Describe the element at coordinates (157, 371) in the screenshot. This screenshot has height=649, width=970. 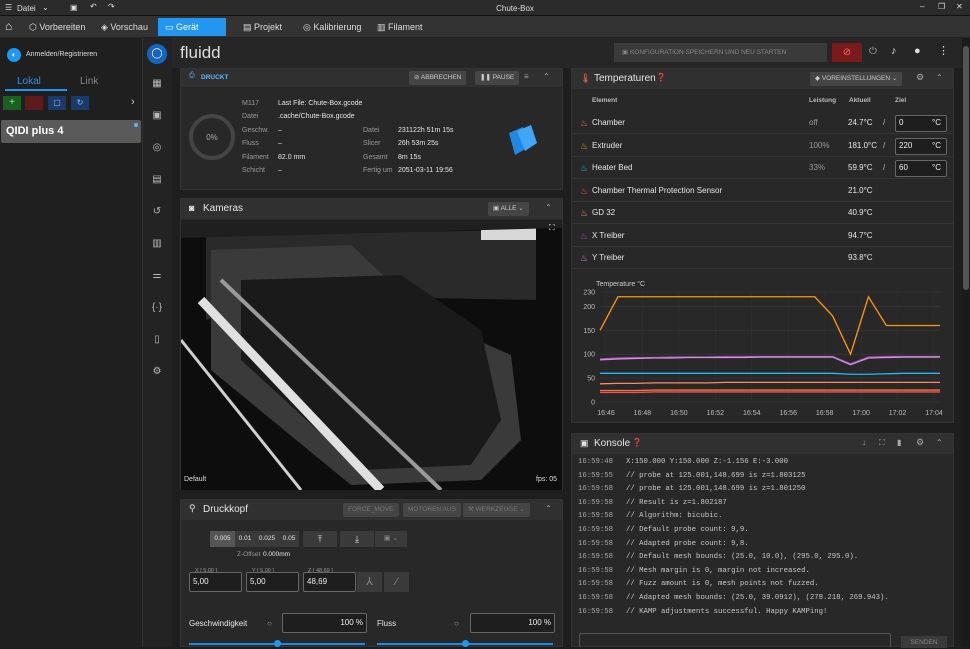
I see `settings-icon: ⚙` at that location.